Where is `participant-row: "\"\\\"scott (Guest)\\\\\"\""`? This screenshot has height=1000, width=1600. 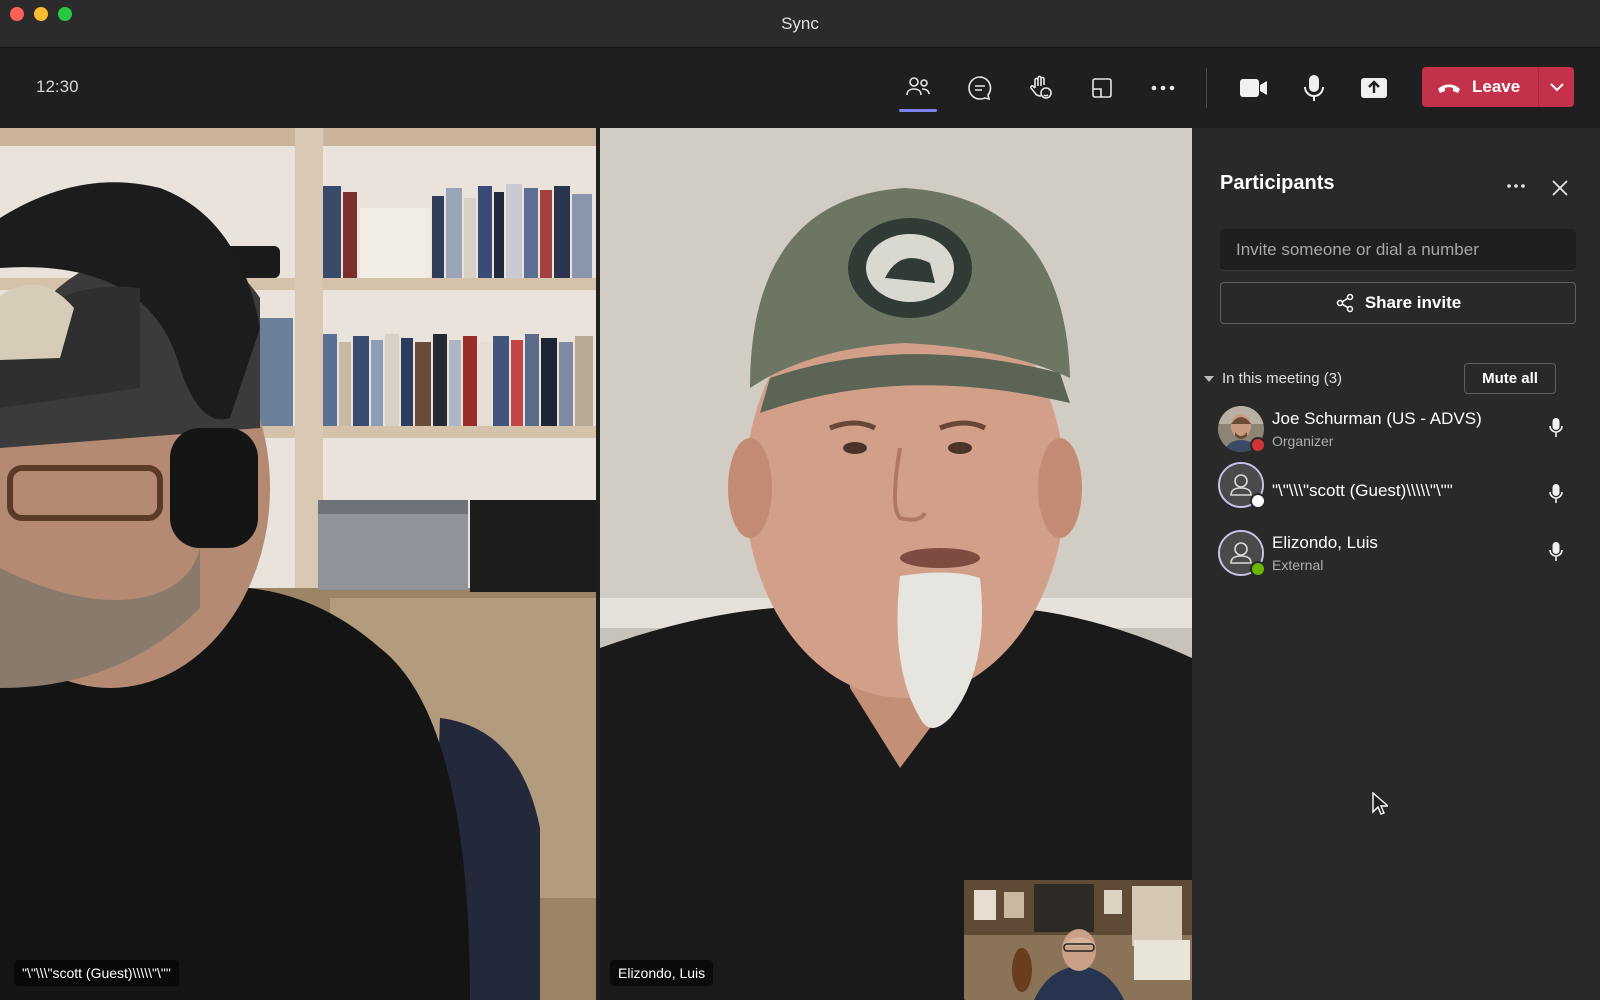 participant-row: "\"\\\"scott (Guest)\\\\\"\"" is located at coordinates (1396, 488).